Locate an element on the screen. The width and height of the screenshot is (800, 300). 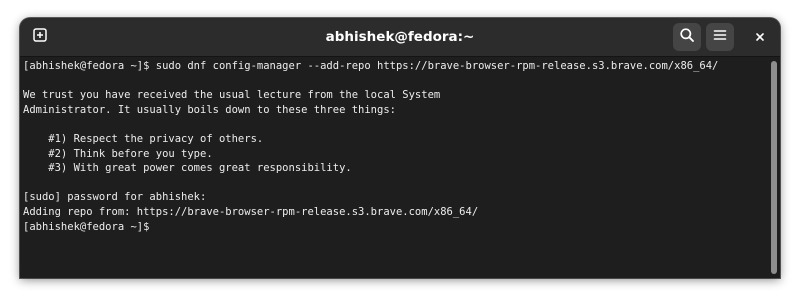
scrollbar-thumb is located at coordinates (774, 167).